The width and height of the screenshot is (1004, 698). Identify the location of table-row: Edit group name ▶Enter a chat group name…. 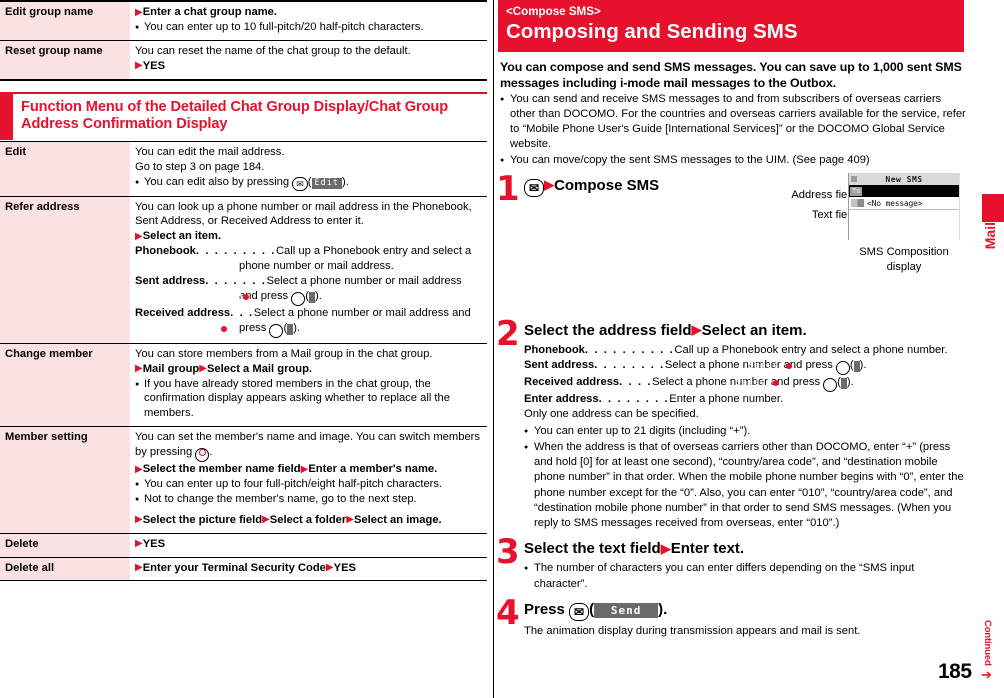
(243, 20).